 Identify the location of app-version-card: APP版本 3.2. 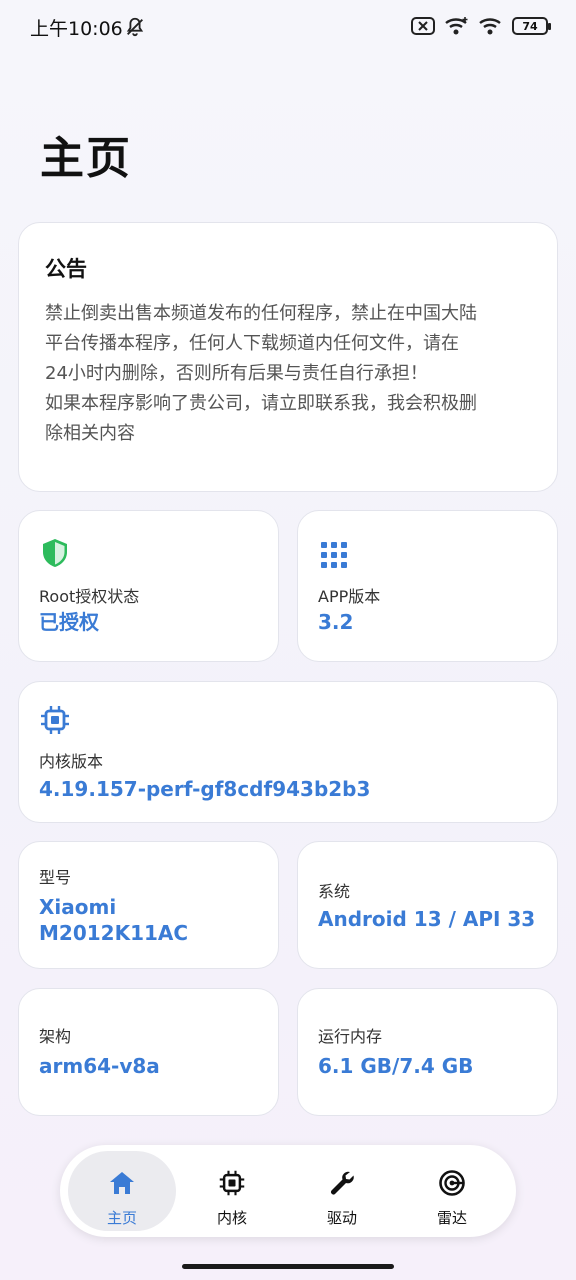
(427, 586).